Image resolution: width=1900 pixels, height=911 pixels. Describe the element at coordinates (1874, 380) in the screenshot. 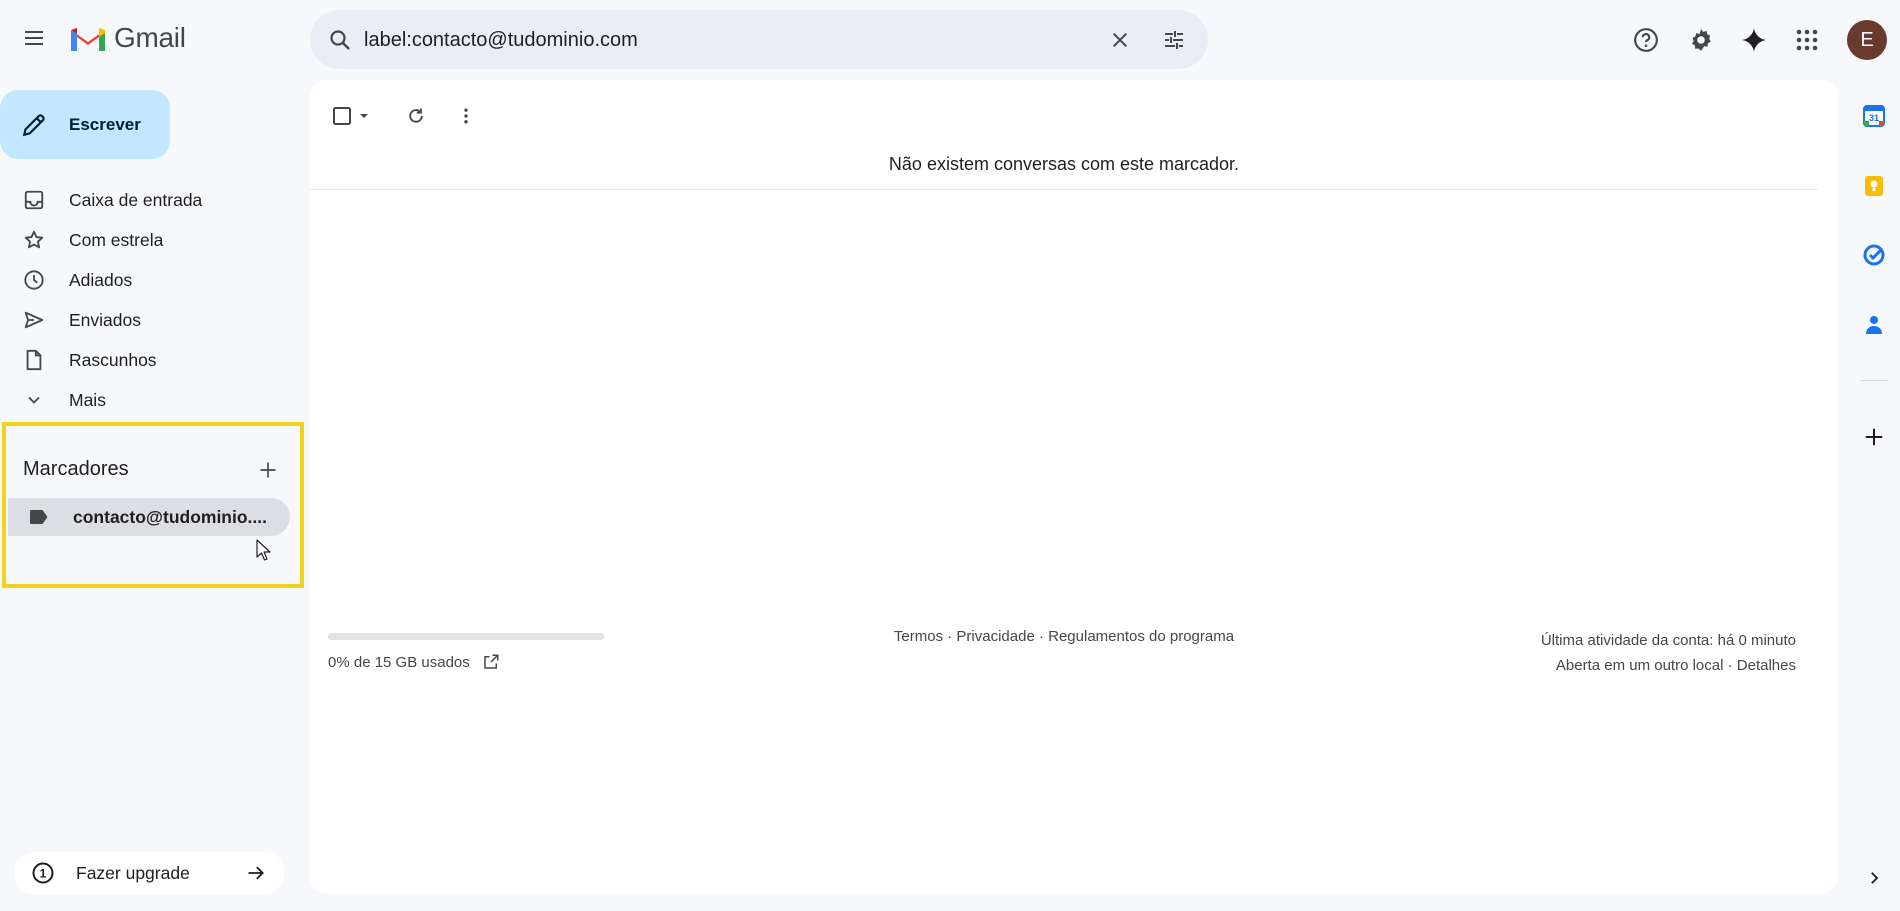

I see `side-panel-divider` at that location.